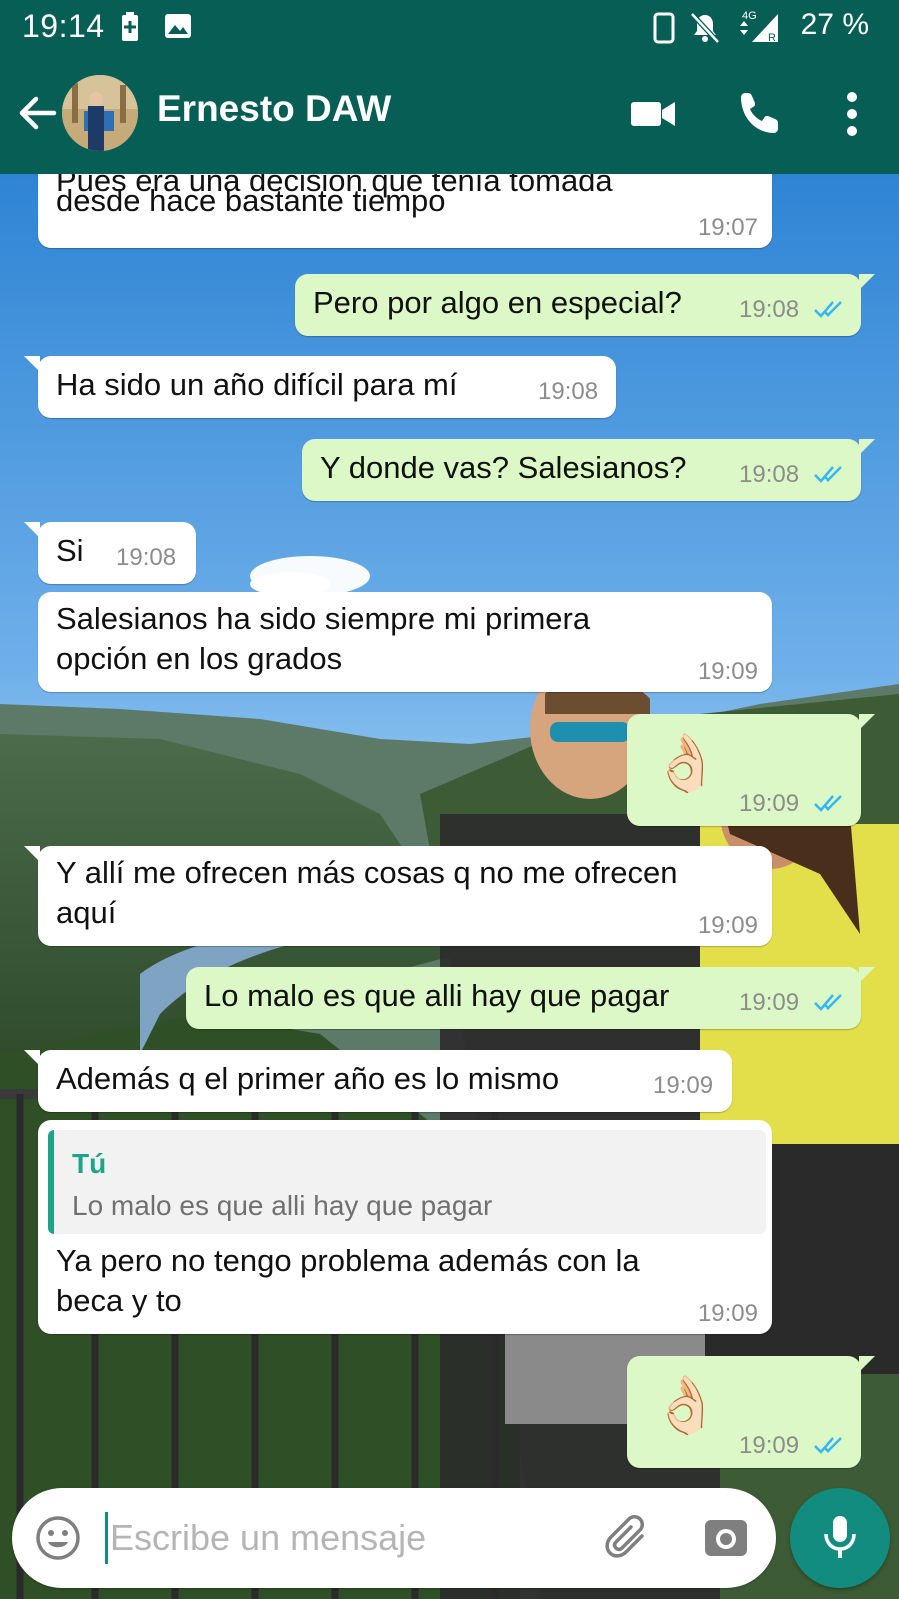 The height and width of the screenshot is (1599, 899). What do you see at coordinates (89, 1163) in the screenshot?
I see `quote-author: Tú` at bounding box center [89, 1163].